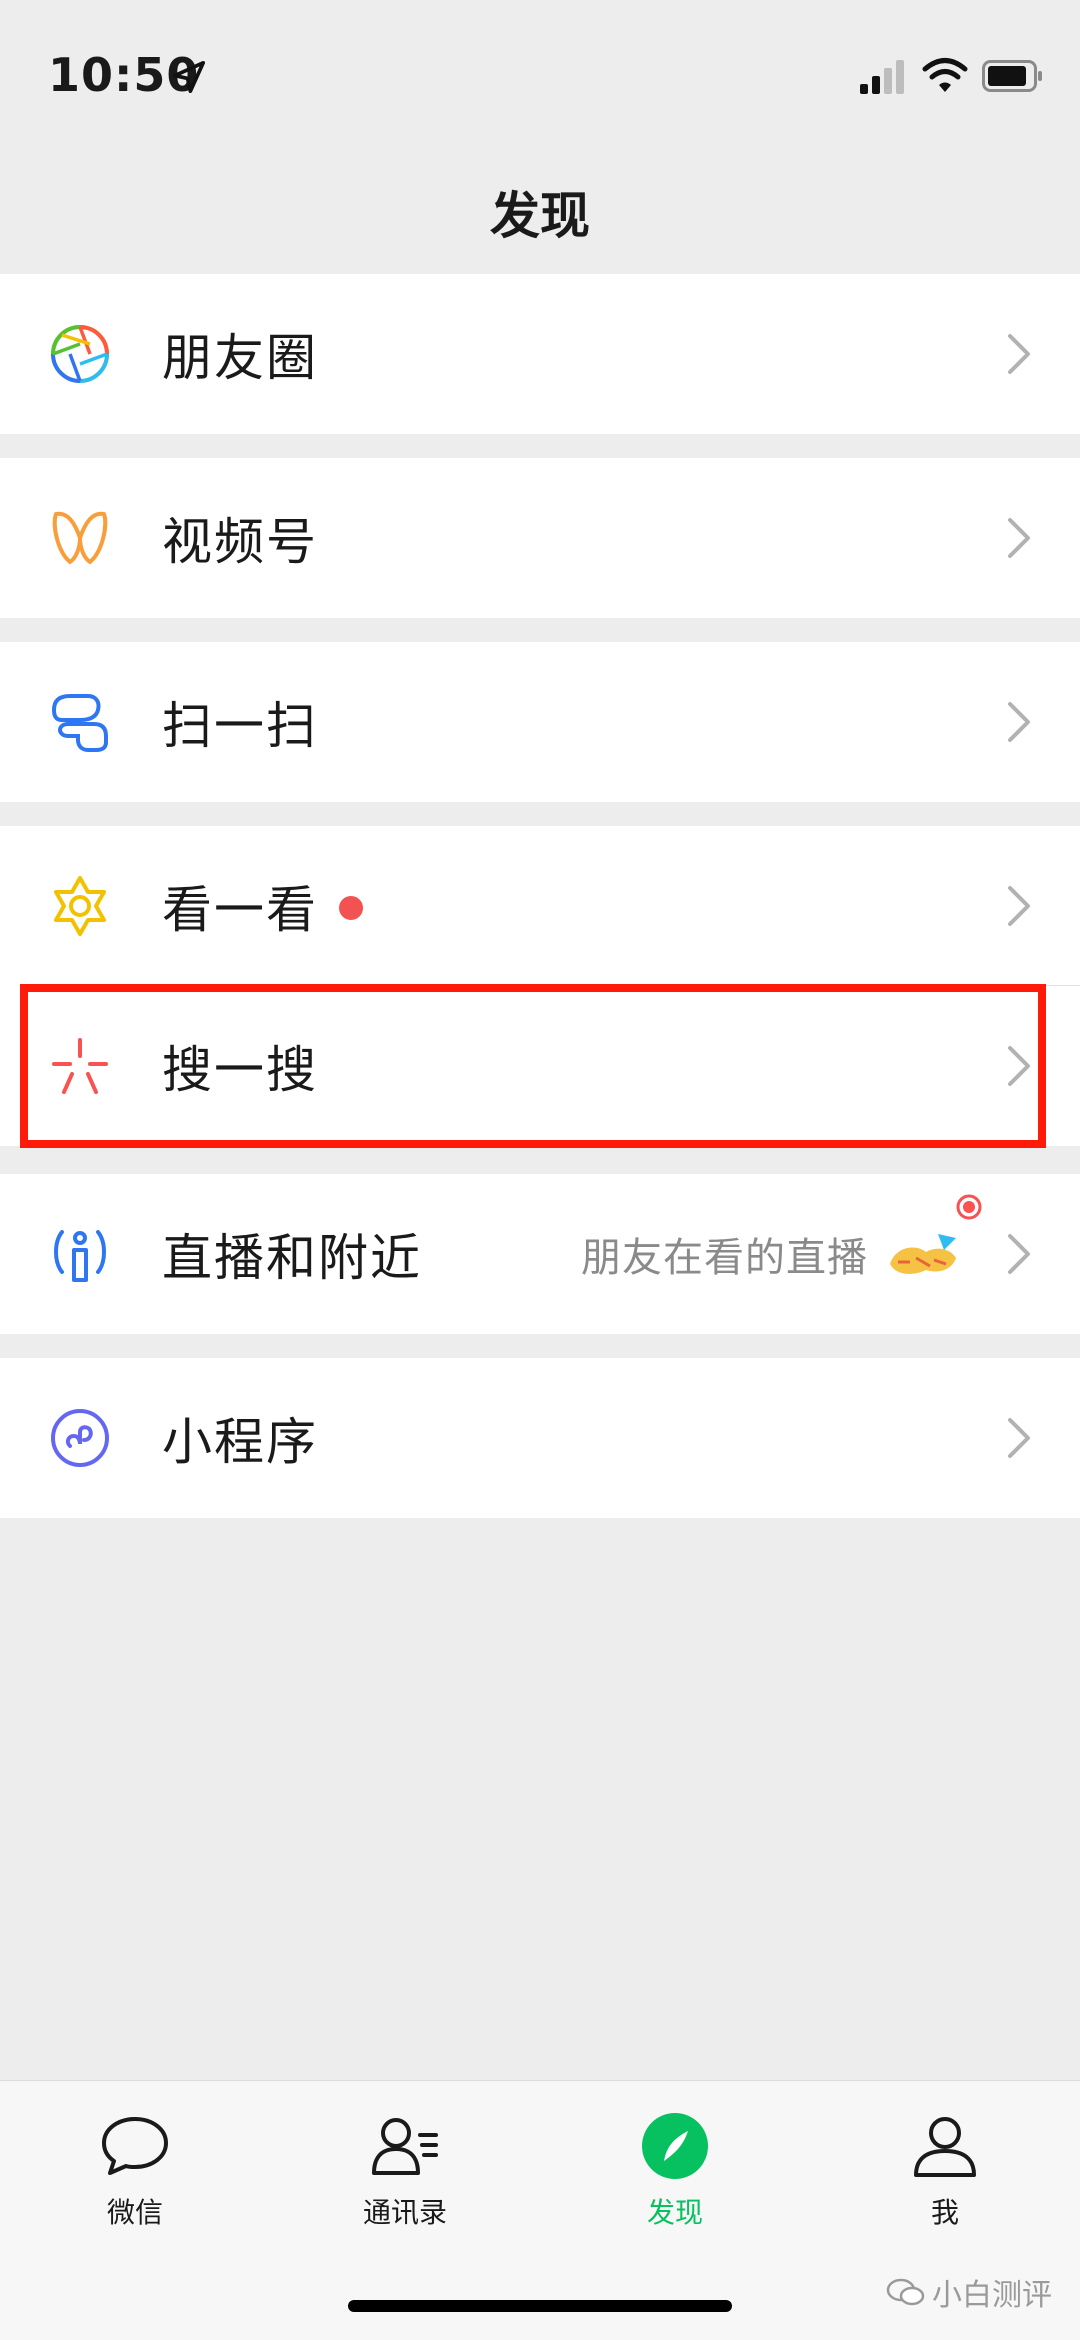 The width and height of the screenshot is (1080, 2340). What do you see at coordinates (540, 2306) in the screenshot?
I see `home-indicator` at bounding box center [540, 2306].